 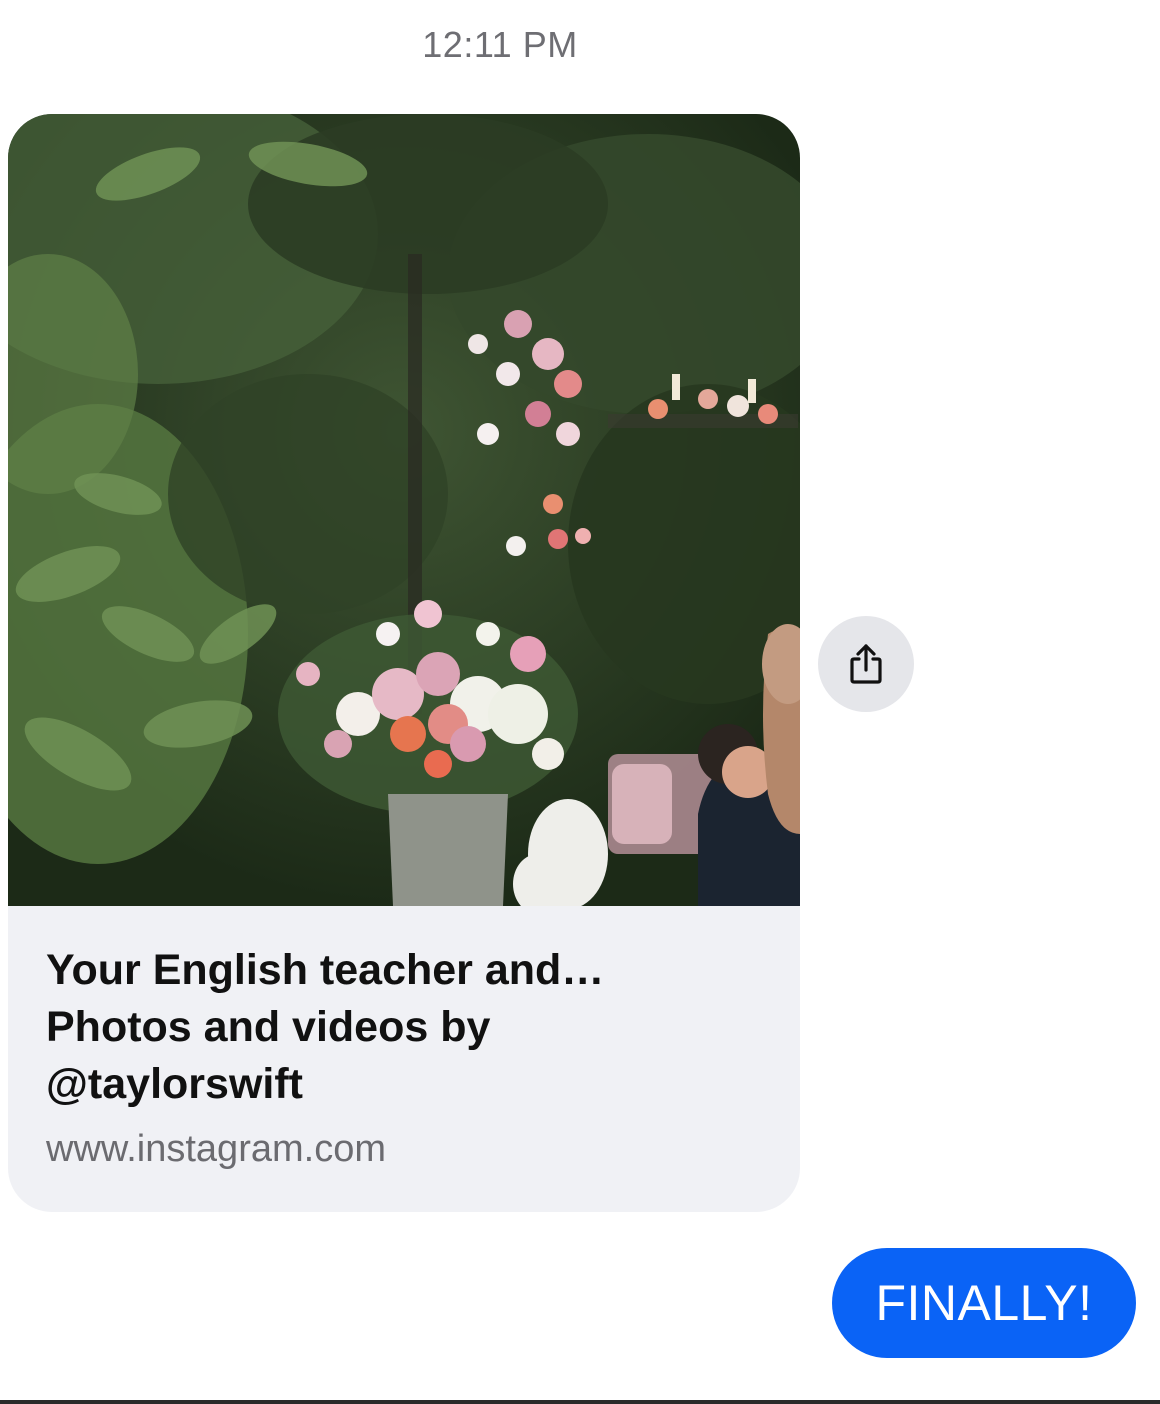 I want to click on bottom-divider, so click(x=580, y=1402).